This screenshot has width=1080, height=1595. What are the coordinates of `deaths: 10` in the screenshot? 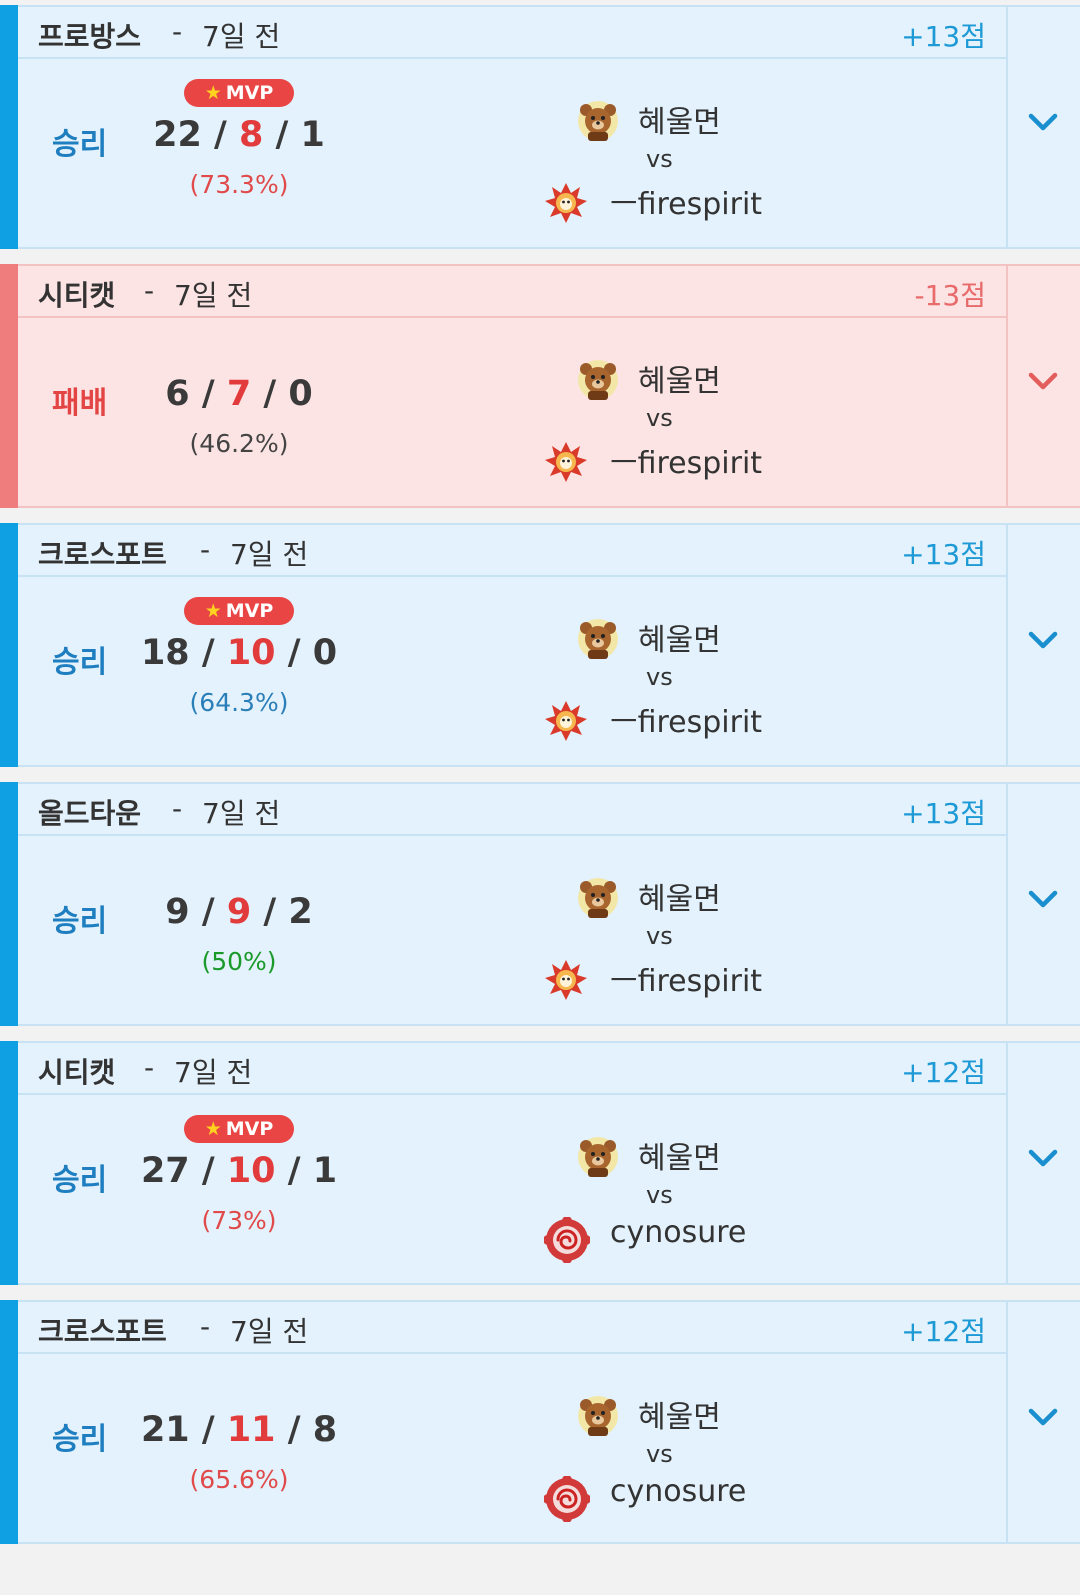 It's located at (251, 653).